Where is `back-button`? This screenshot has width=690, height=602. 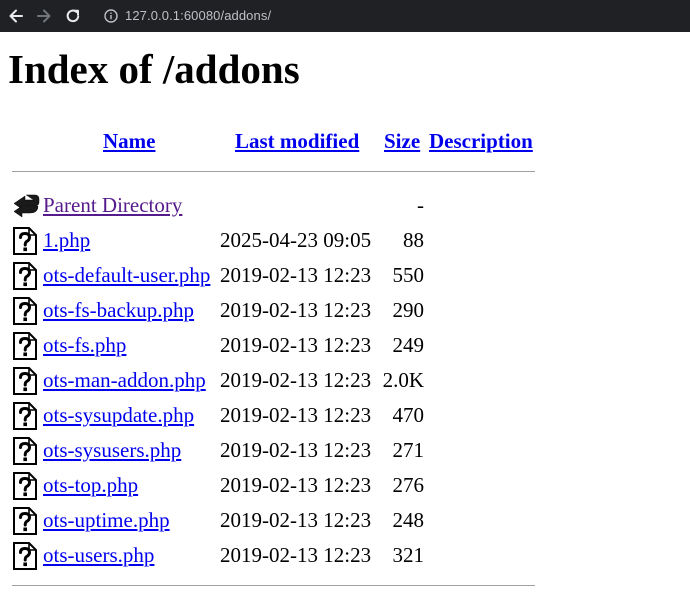
back-button is located at coordinates (16, 16).